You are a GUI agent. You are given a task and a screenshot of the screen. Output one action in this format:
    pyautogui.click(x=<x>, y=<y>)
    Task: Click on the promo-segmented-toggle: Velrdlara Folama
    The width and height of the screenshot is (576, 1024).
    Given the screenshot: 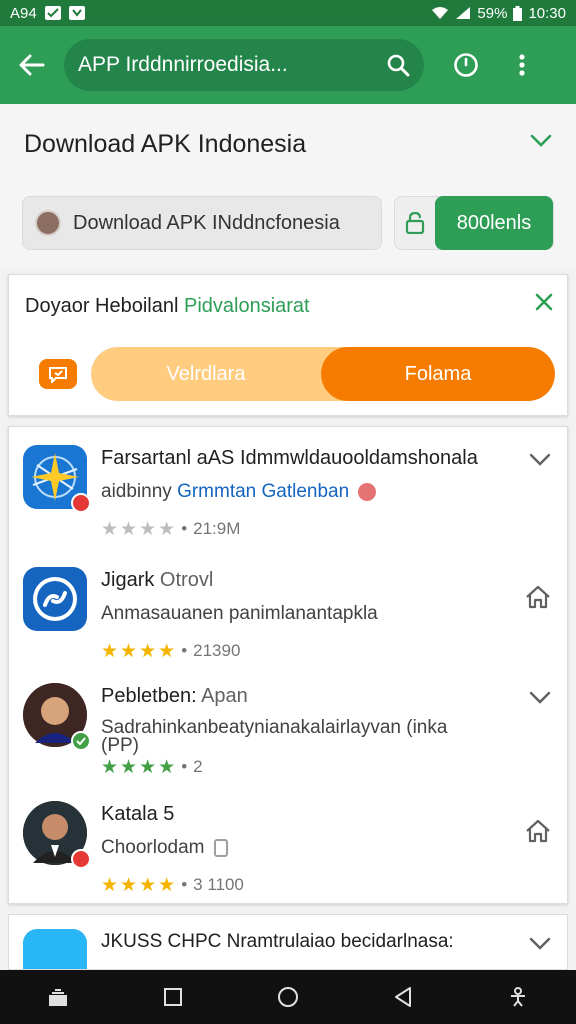 What is the action you would take?
    pyautogui.click(x=323, y=374)
    